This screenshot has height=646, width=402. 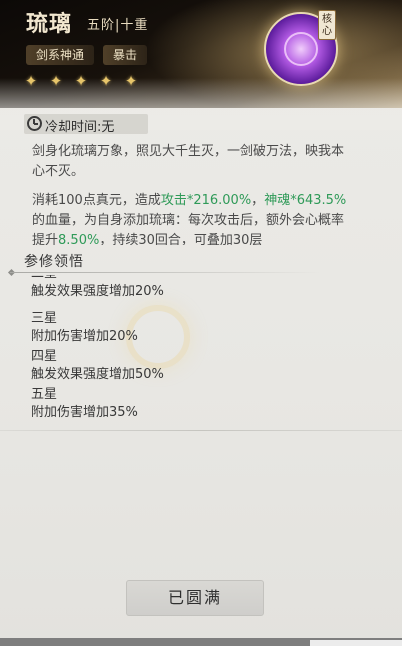 I want to click on stage-item: 二星 触发效果强度增加20%, so click(x=97, y=290).